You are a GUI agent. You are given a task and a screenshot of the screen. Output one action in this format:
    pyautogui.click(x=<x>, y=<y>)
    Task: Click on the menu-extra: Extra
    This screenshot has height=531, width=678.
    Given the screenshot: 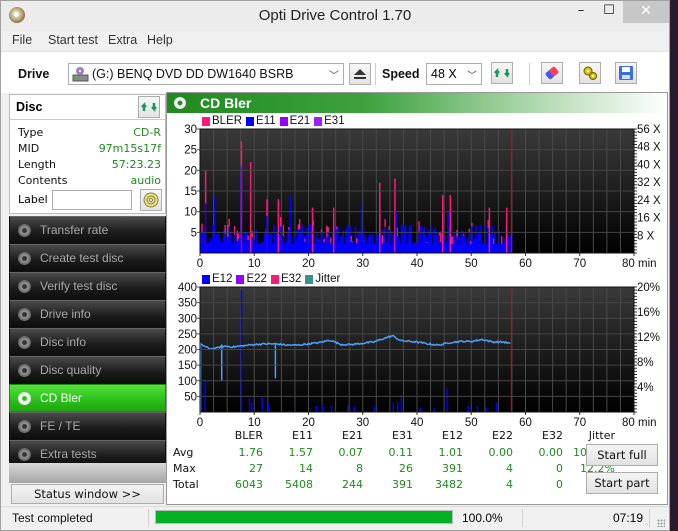 What is the action you would take?
    pyautogui.click(x=122, y=40)
    